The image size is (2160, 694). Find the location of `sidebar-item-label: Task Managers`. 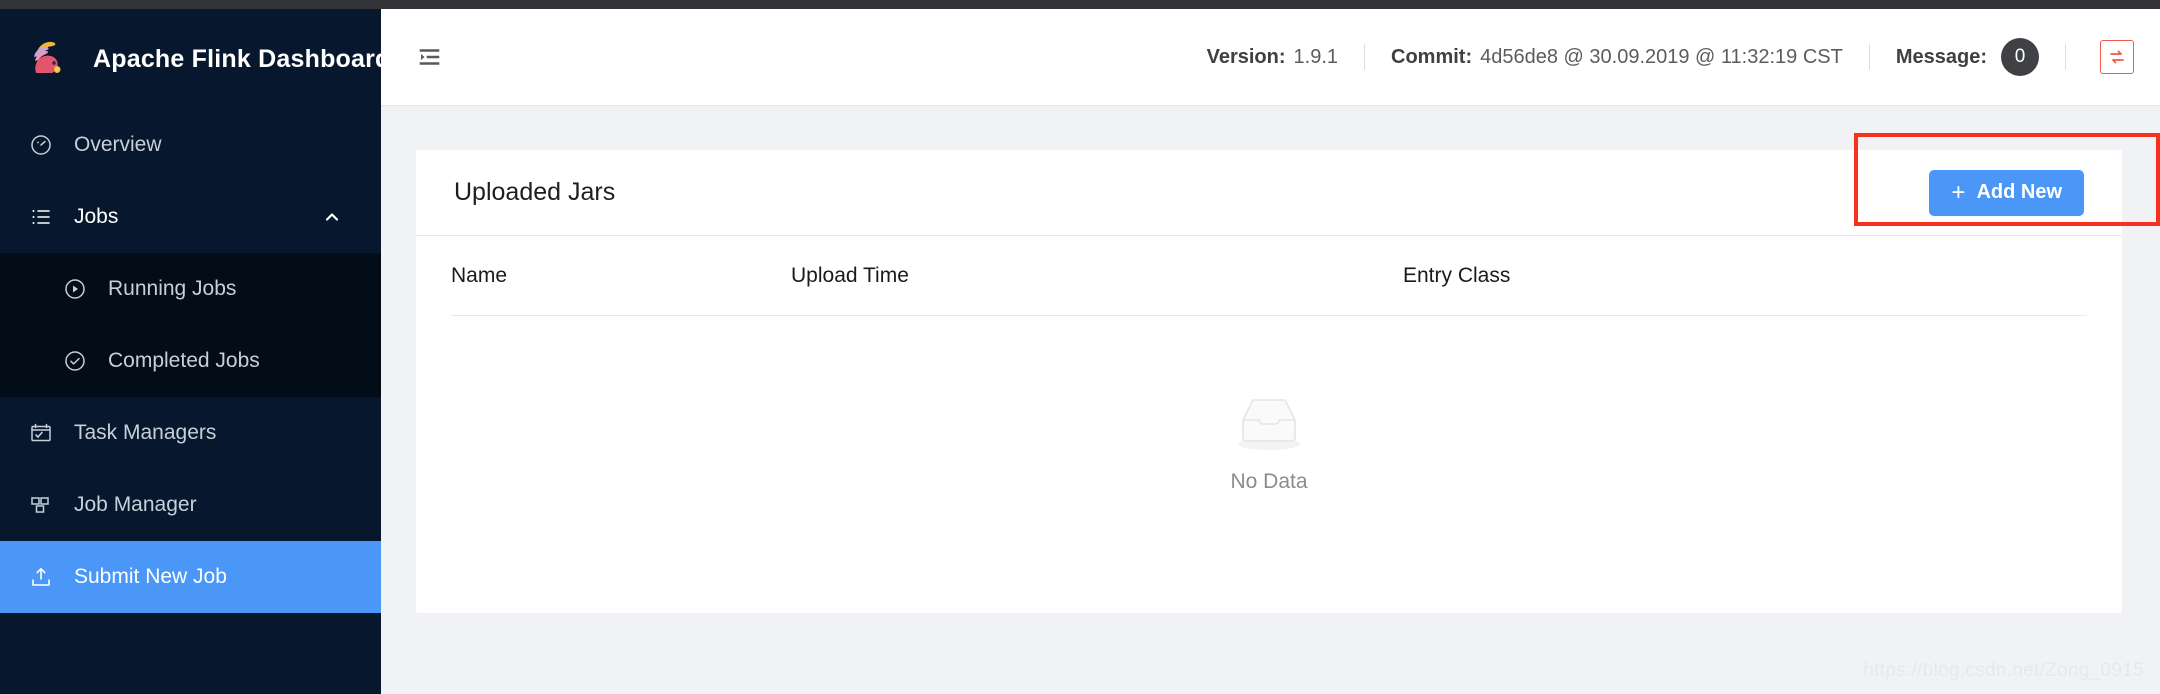

sidebar-item-label: Task Managers is located at coordinates (145, 432).